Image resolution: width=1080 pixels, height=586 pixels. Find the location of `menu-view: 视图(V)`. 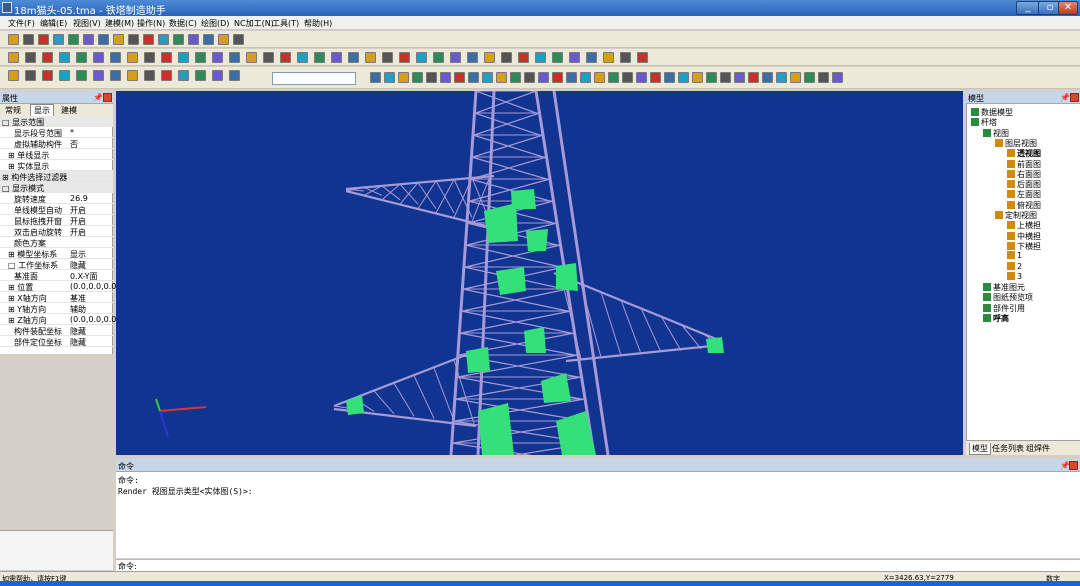

menu-view: 视图(V) is located at coordinates (87, 23).